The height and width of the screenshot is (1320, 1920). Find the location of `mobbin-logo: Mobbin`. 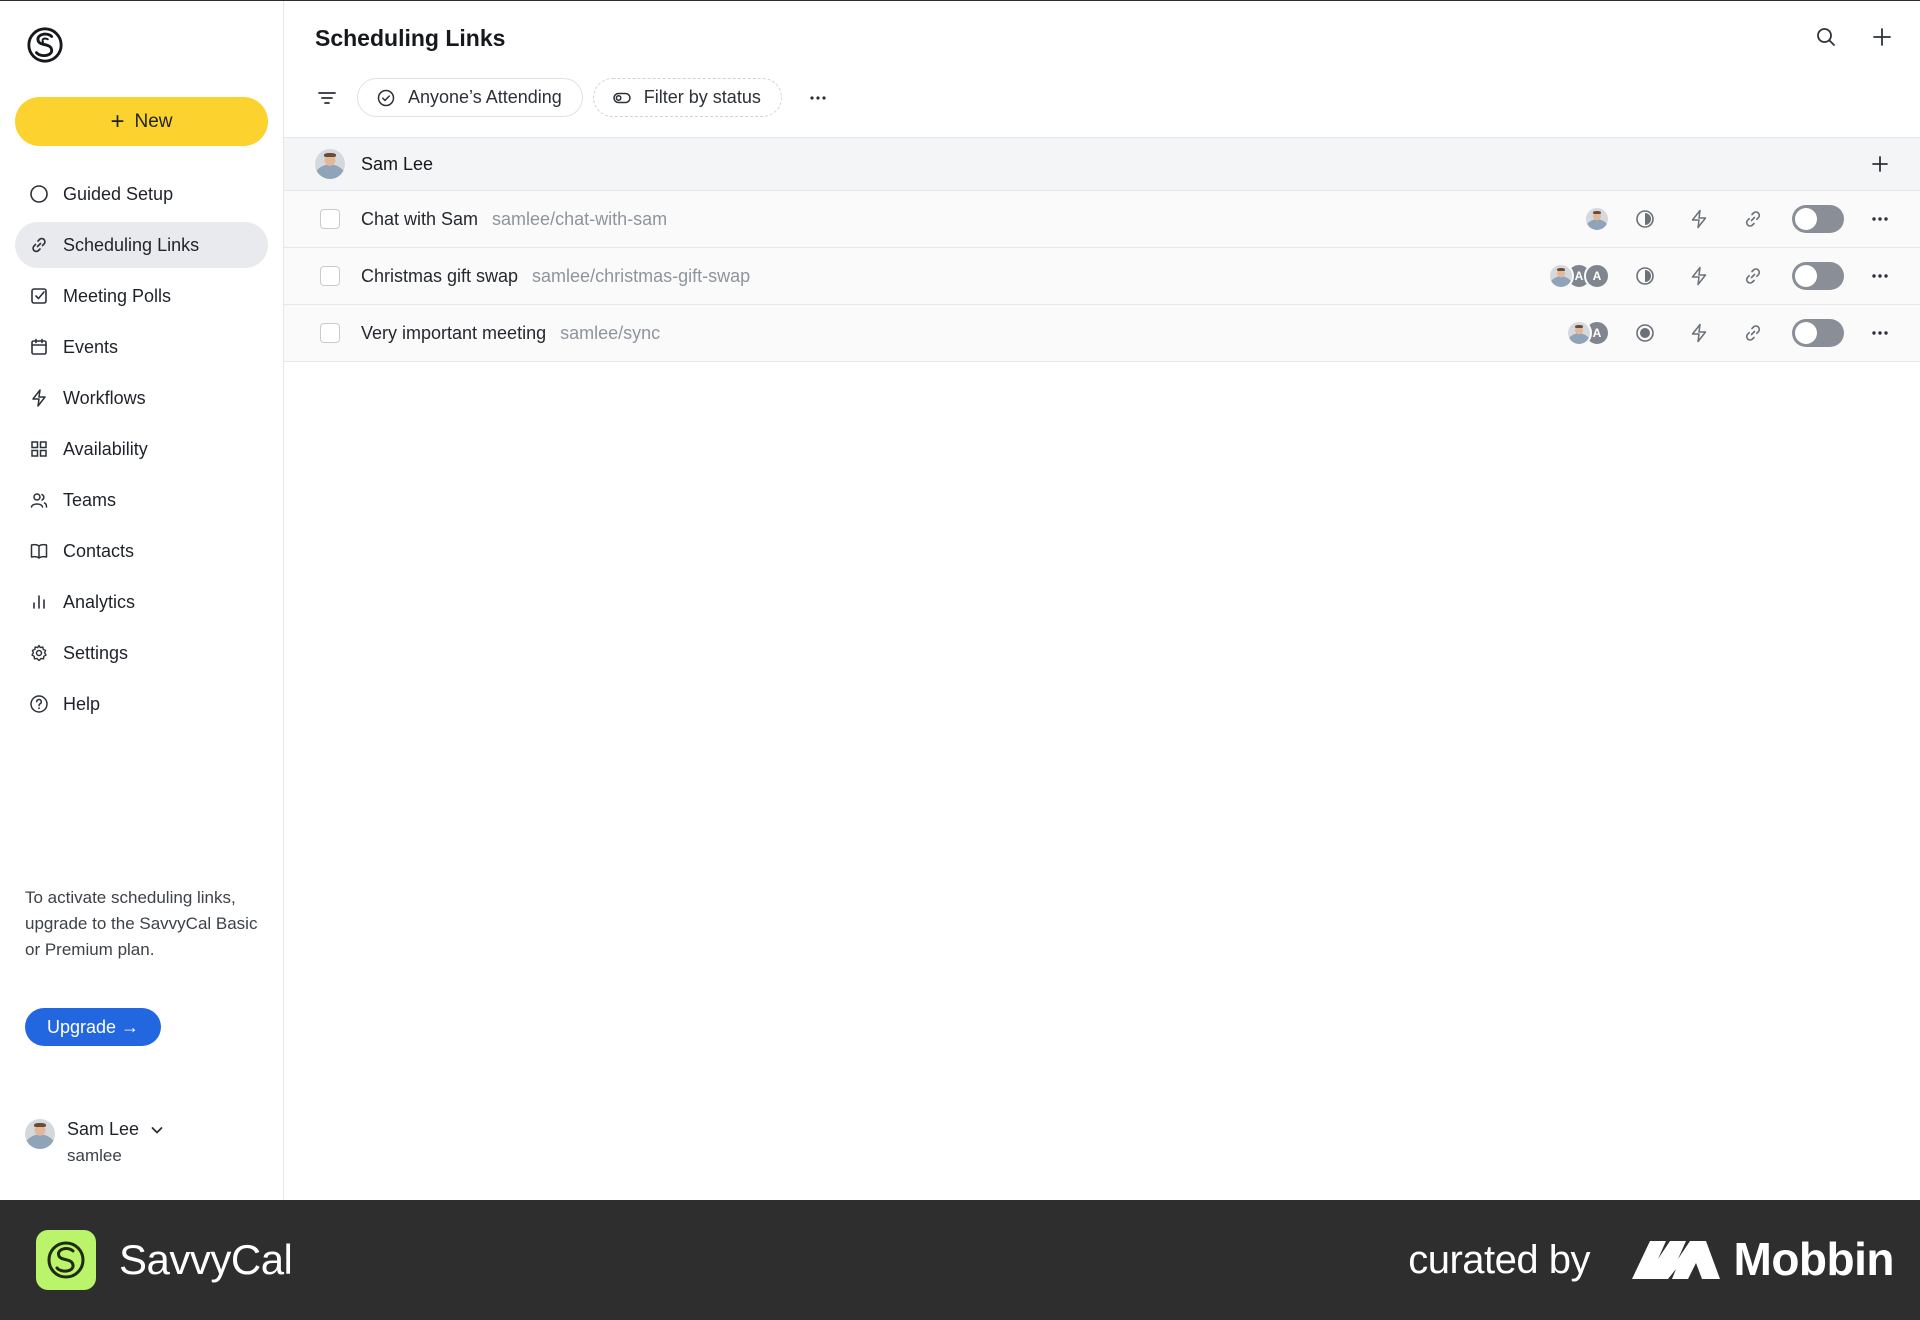

mobbin-logo: Mobbin is located at coordinates (1763, 1259).